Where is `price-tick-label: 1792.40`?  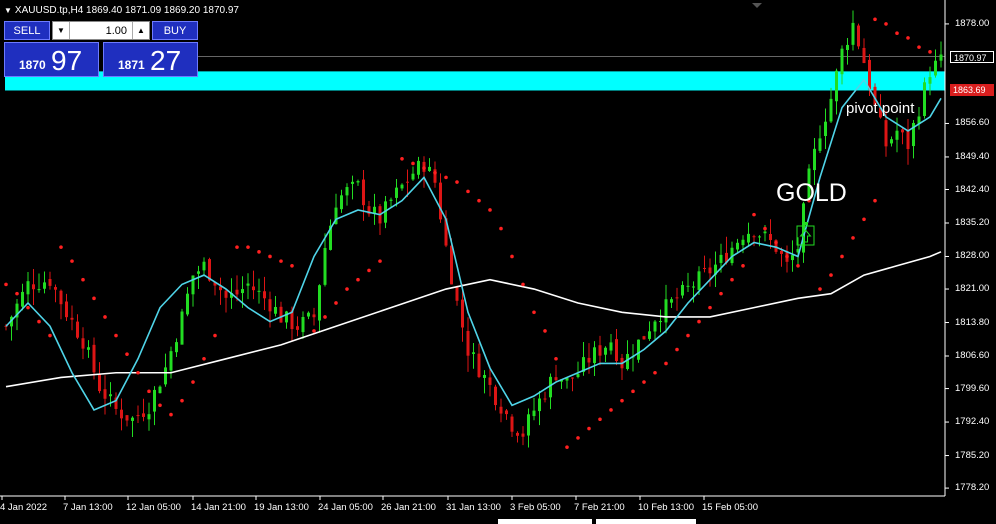 price-tick-label: 1792.40 is located at coordinates (972, 422).